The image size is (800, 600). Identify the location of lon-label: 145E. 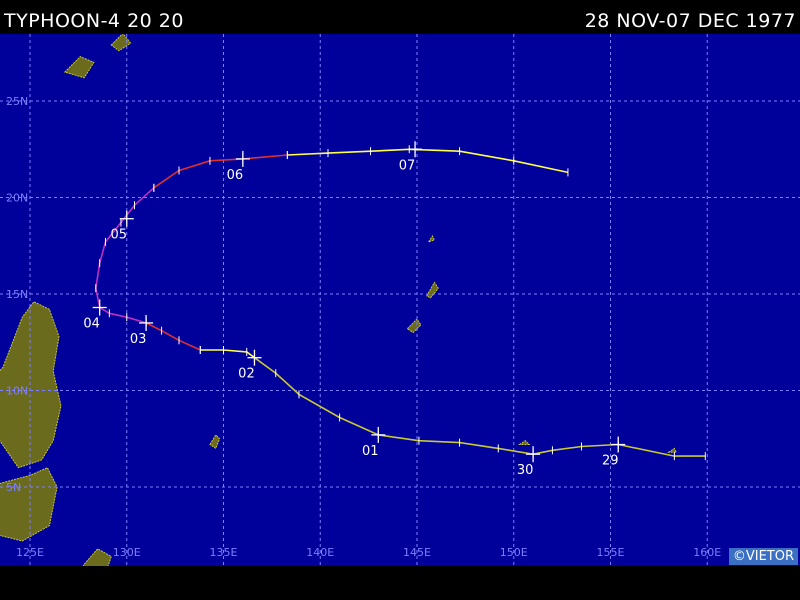
(417, 552).